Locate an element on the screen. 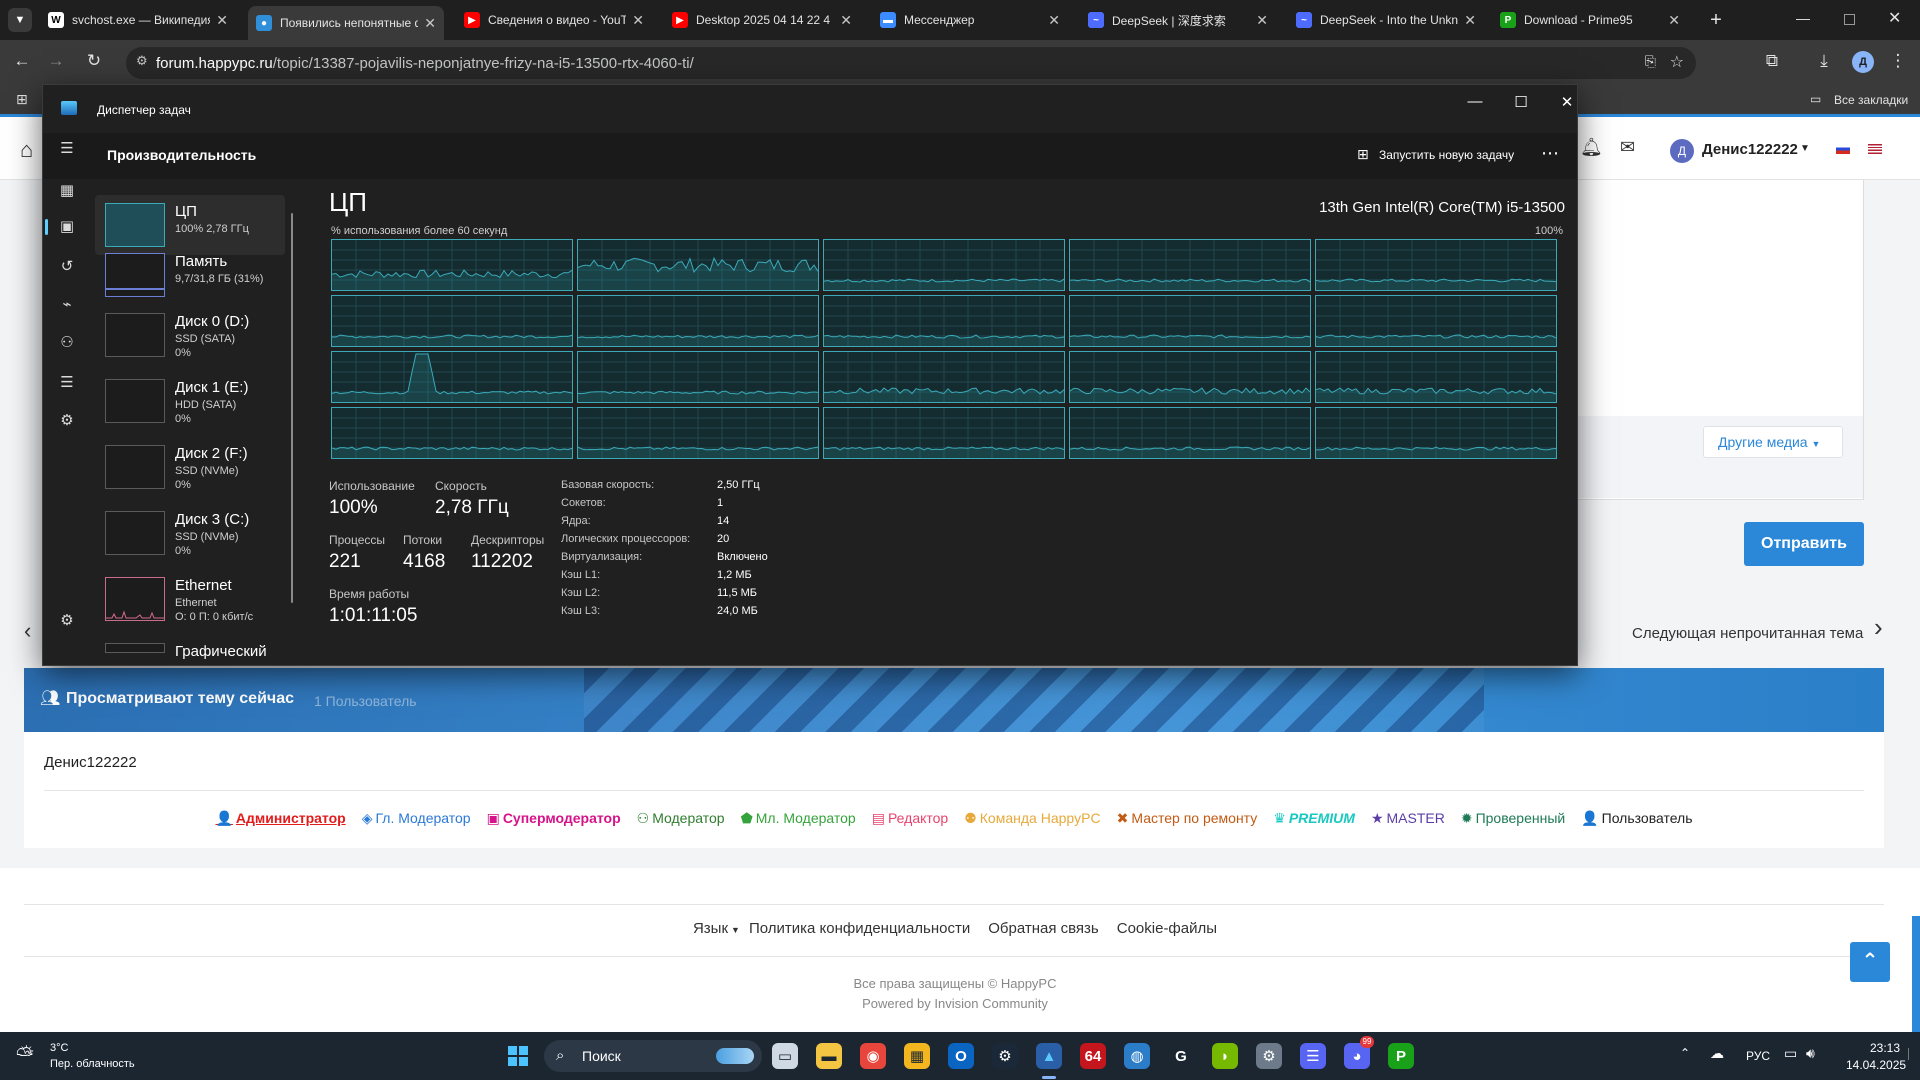  new-tab-button: + is located at coordinates (1716, 21).